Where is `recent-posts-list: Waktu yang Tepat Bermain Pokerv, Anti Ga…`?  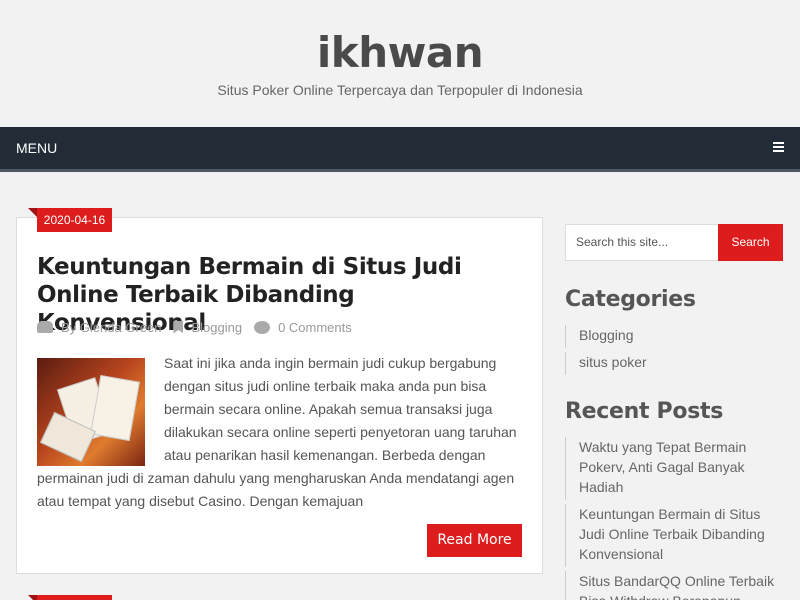
recent-posts-list: Waktu yang Tepat Bermain Pokerv, Anti Ga… is located at coordinates (672, 518).